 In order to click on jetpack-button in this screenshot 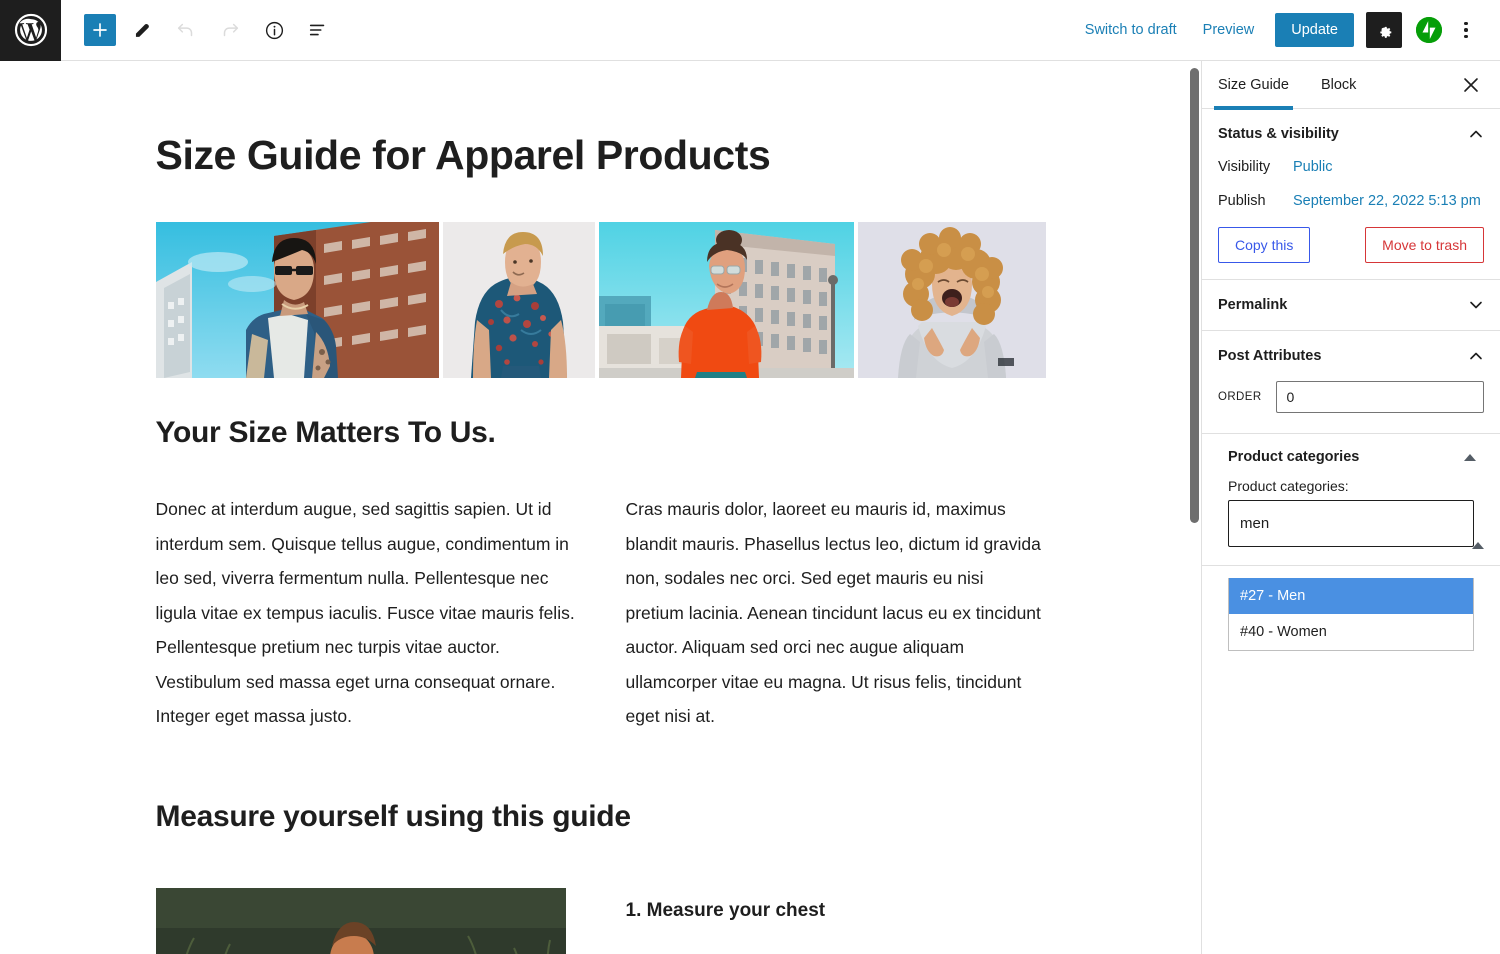, I will do `click(1429, 30)`.